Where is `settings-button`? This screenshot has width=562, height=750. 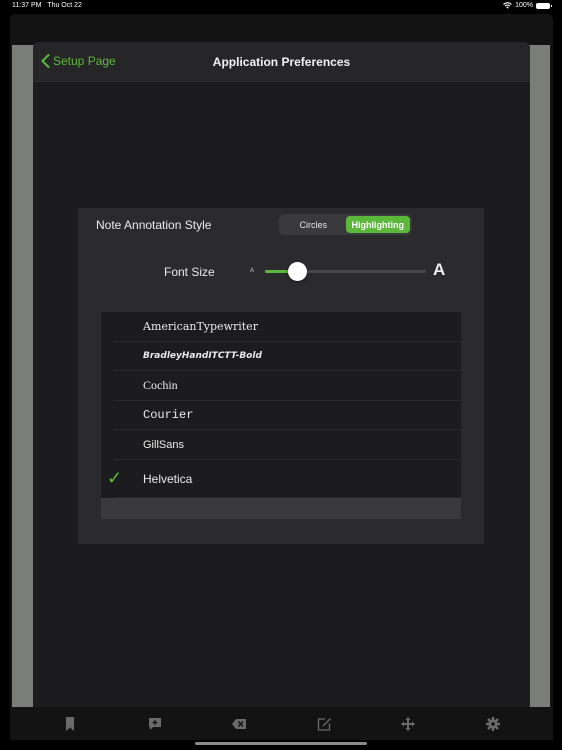 settings-button is located at coordinates (493, 724).